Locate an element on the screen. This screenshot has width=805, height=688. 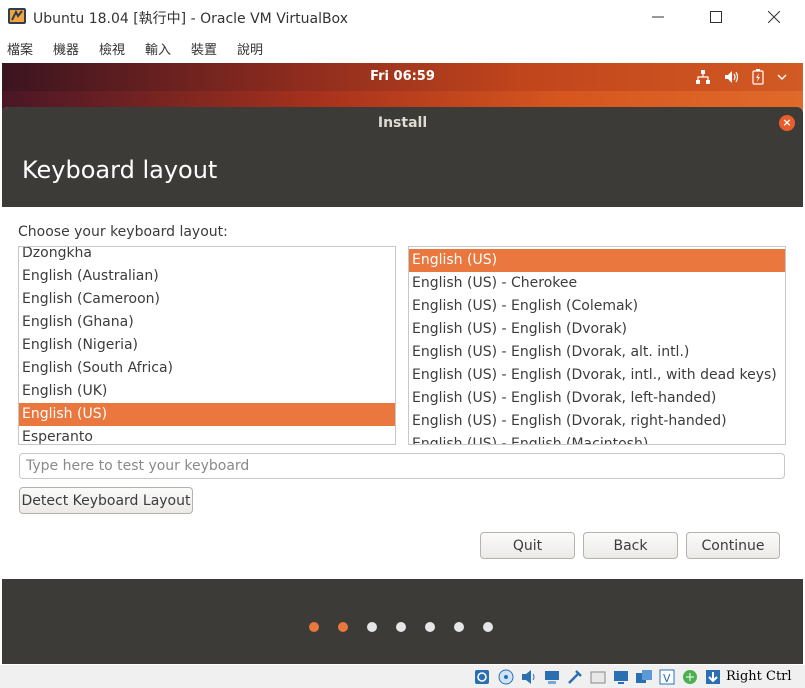
variant-list-item-selected: English (US) is located at coordinates (597, 260).